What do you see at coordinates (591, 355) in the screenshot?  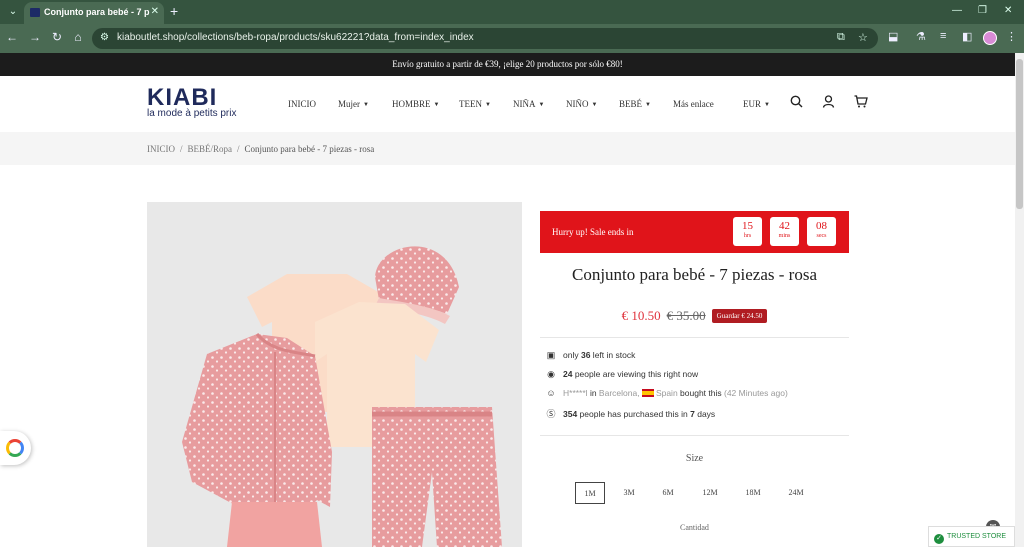 I see `stock-info: ▣ only 36 left in stock` at bounding box center [591, 355].